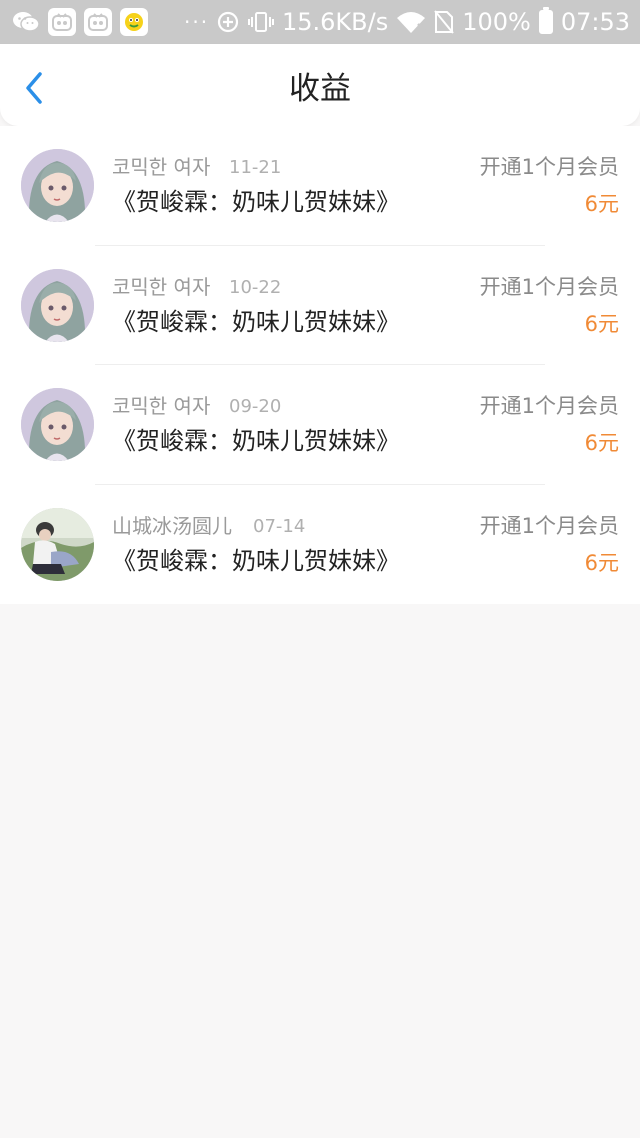  I want to click on page-title: 收益, so click(320, 89).